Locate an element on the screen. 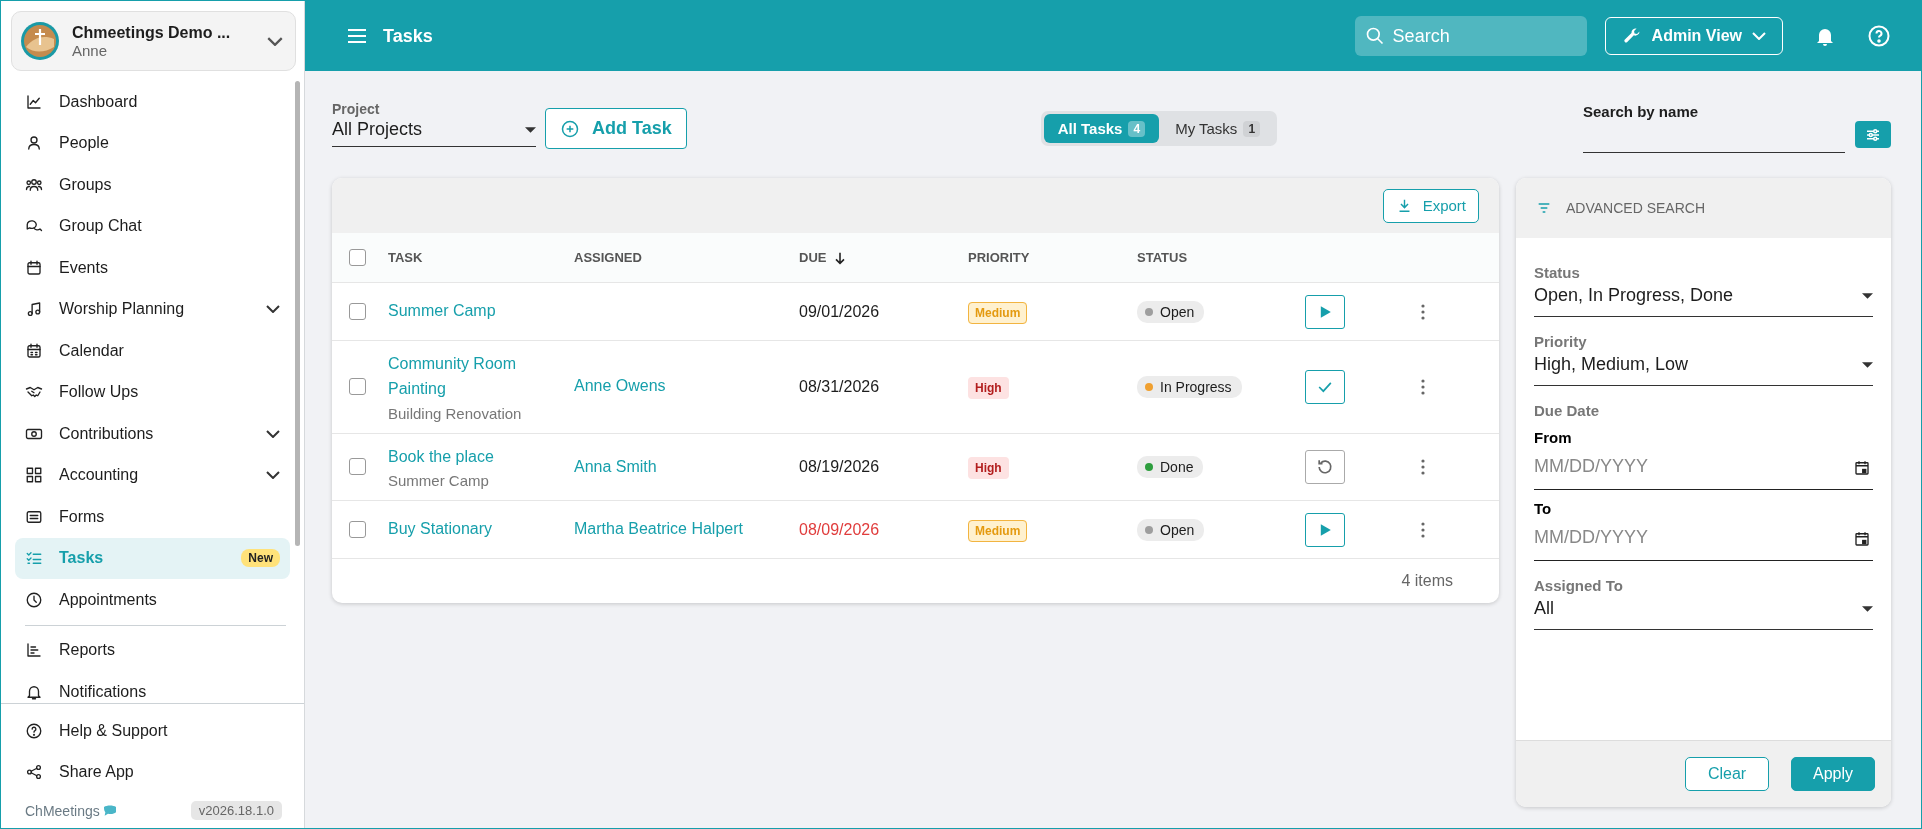  share-icon is located at coordinates (34, 772).